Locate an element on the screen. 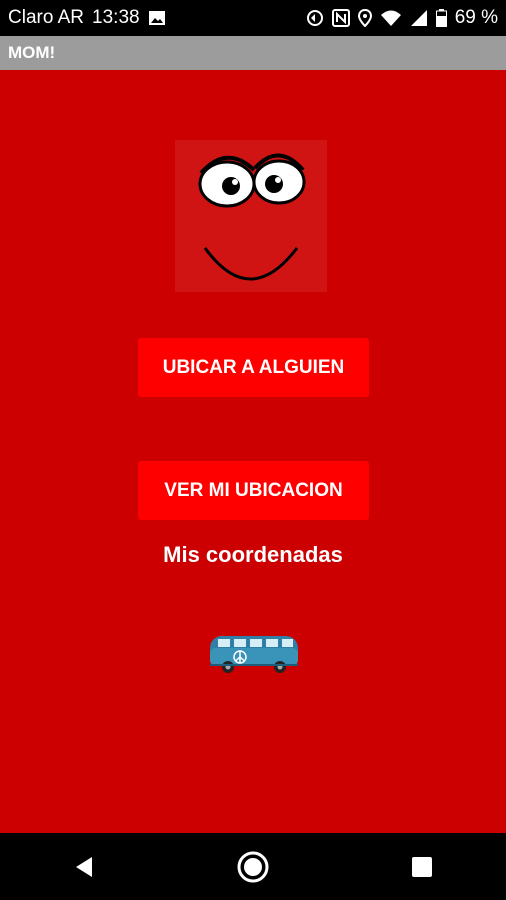 Image resolution: width=506 pixels, height=900 pixels. sync-icon is located at coordinates (315, 18).